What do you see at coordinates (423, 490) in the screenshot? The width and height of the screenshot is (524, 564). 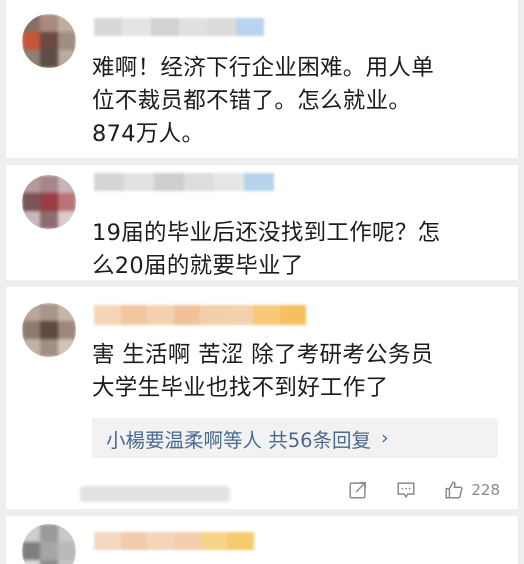 I see `comment-actions: 228` at bounding box center [423, 490].